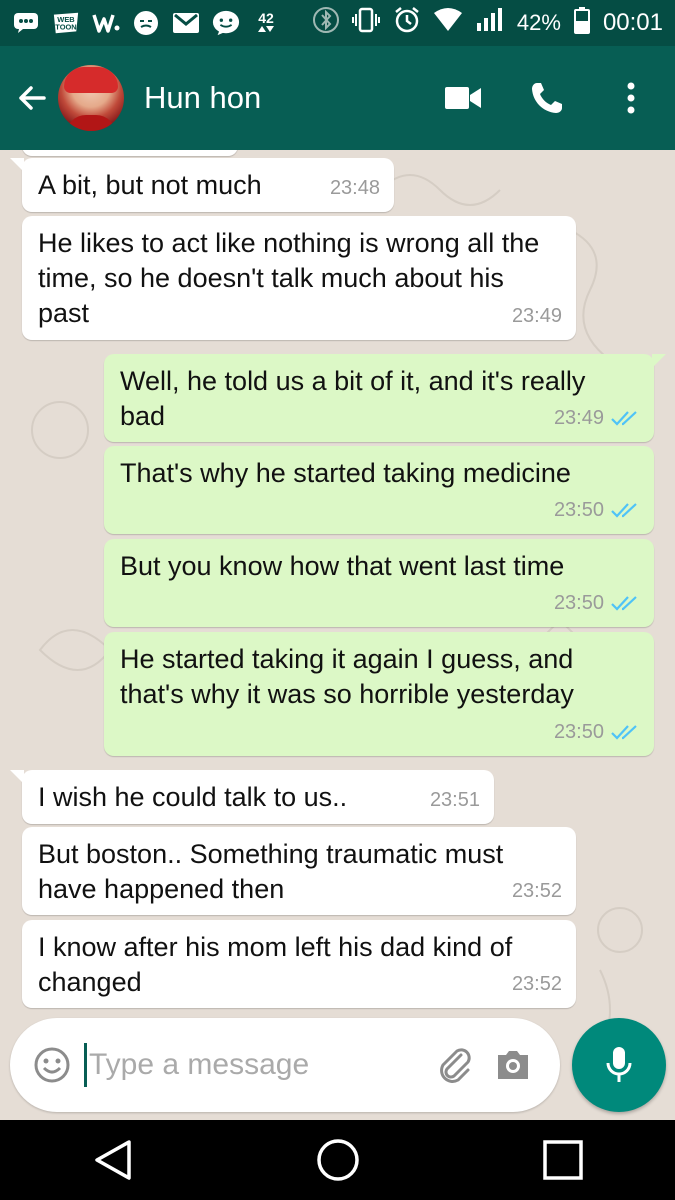 This screenshot has height=1200, width=675. Describe the element at coordinates (407, 23) in the screenshot. I see `alarm-icon` at that location.